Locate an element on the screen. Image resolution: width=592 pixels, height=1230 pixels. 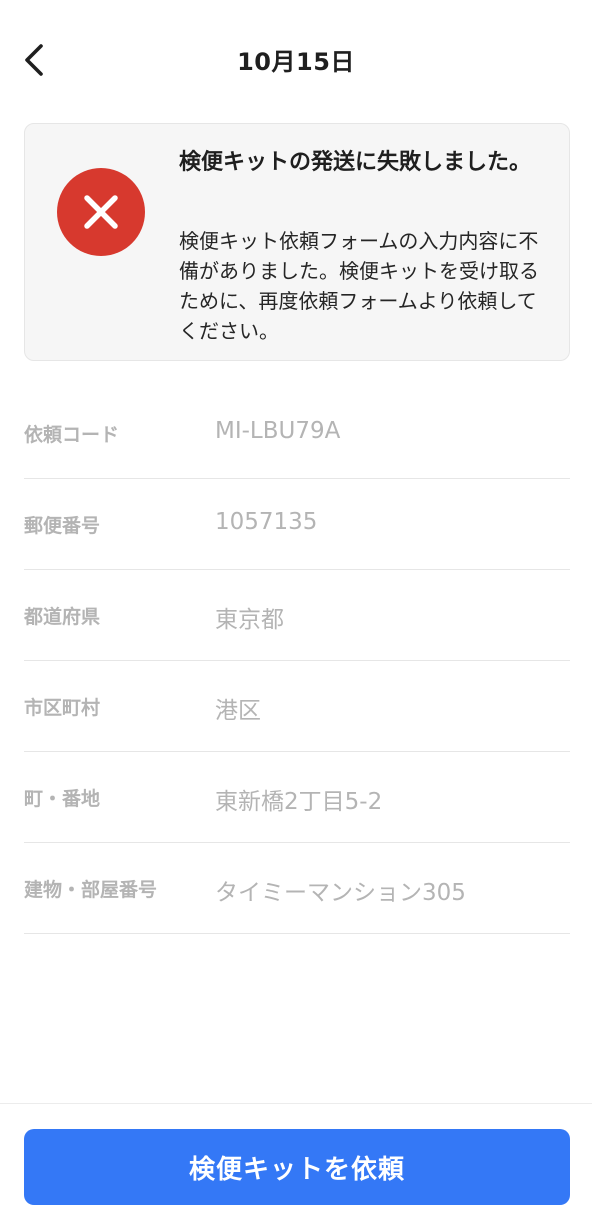
field-label: 町・番地 is located at coordinates (62, 799).